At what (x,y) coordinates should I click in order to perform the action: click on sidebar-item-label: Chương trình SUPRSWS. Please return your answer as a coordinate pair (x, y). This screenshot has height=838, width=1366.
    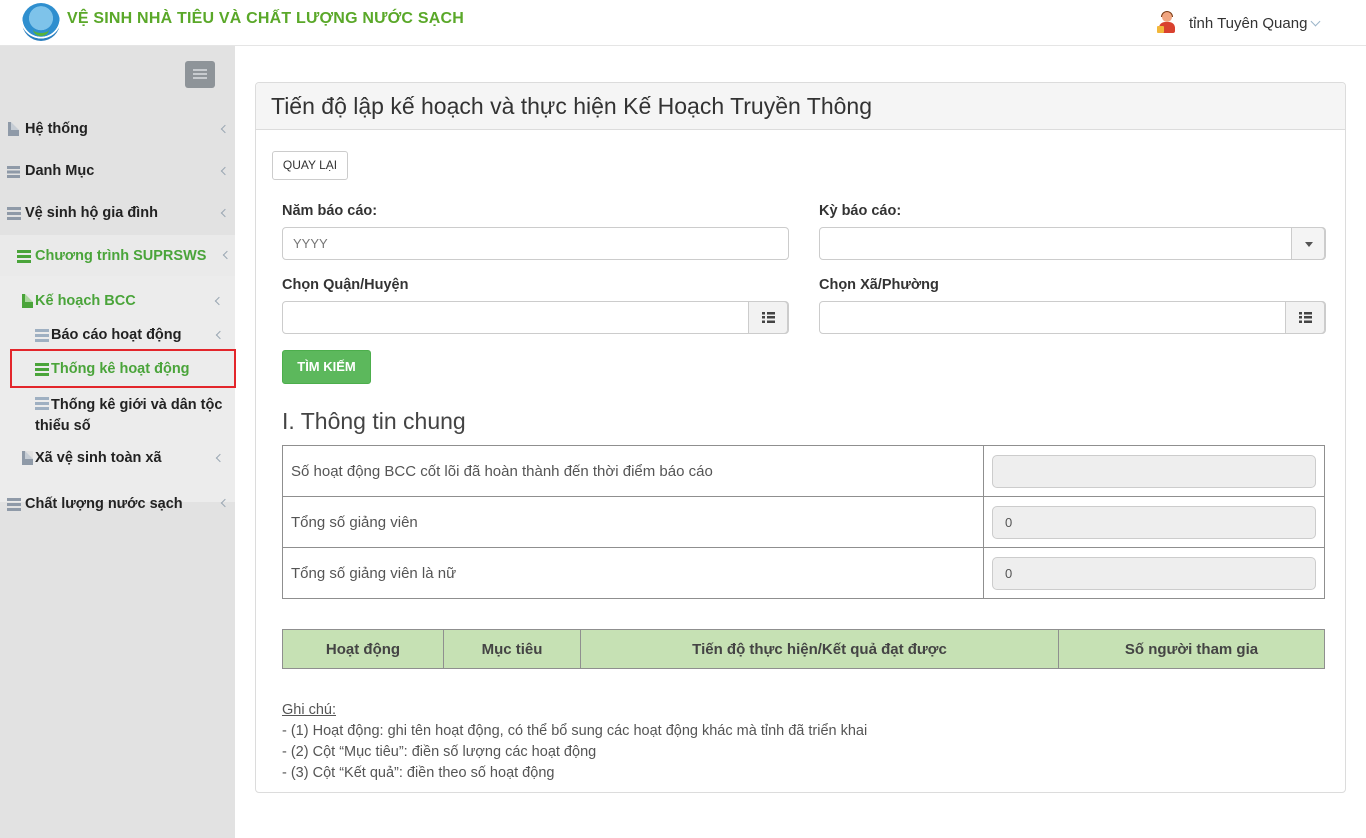
    Looking at the image, I should click on (121, 256).